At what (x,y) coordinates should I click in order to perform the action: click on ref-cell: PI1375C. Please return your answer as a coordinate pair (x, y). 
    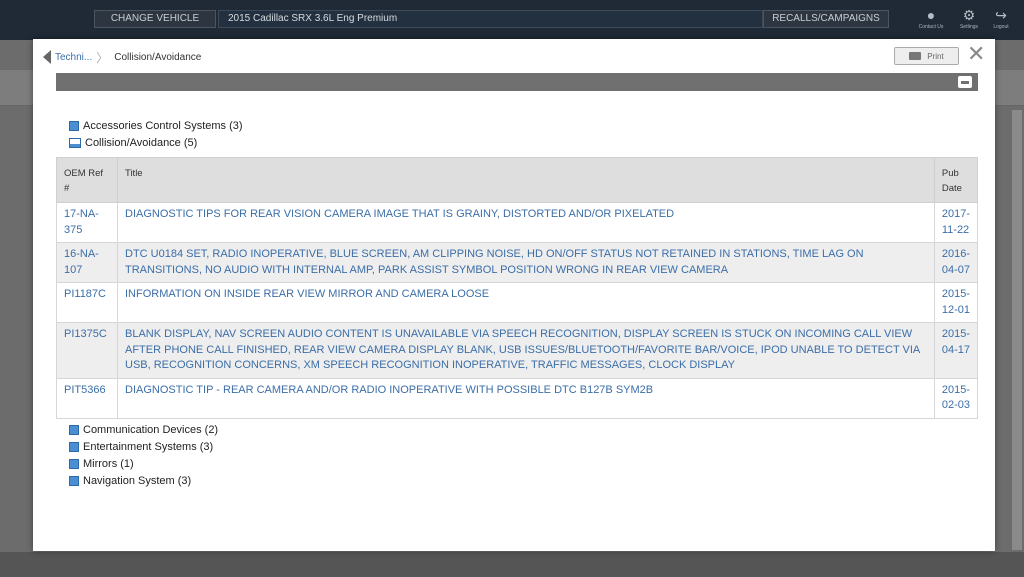
    Looking at the image, I should click on (87, 350).